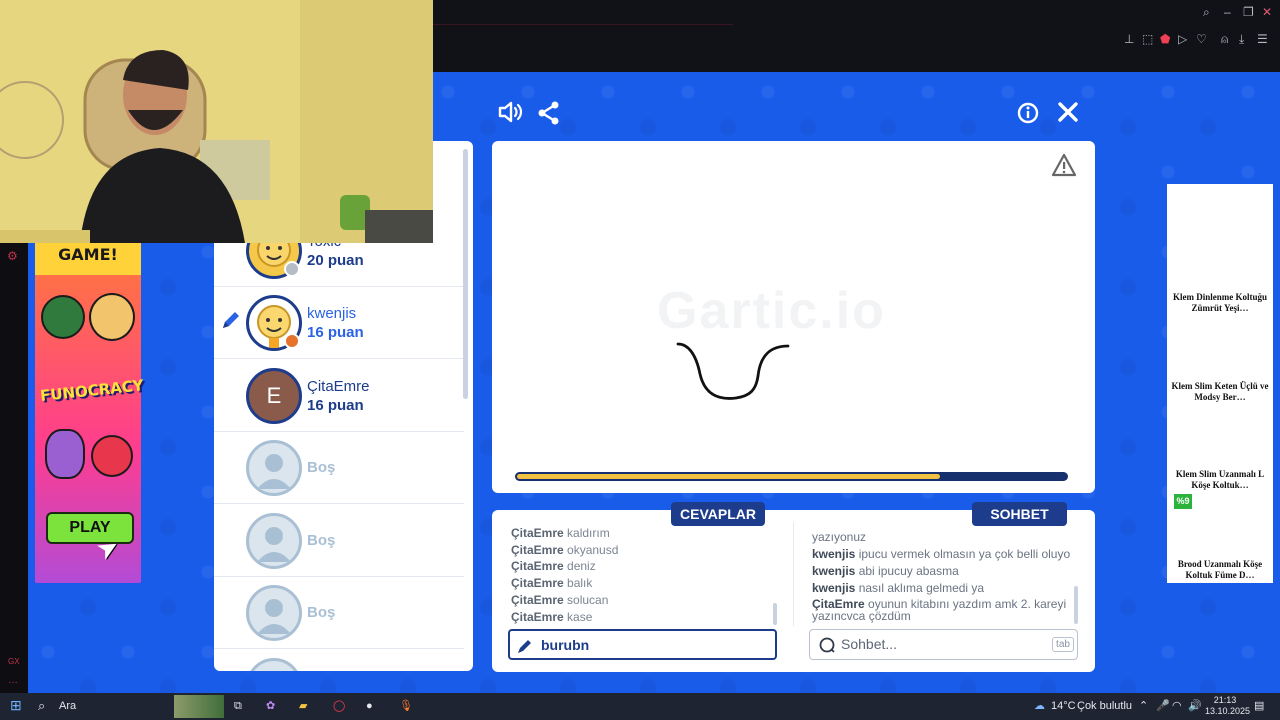 The height and width of the screenshot is (720, 1280). What do you see at coordinates (1227, 12) in the screenshot?
I see `minimize-icon: –` at bounding box center [1227, 12].